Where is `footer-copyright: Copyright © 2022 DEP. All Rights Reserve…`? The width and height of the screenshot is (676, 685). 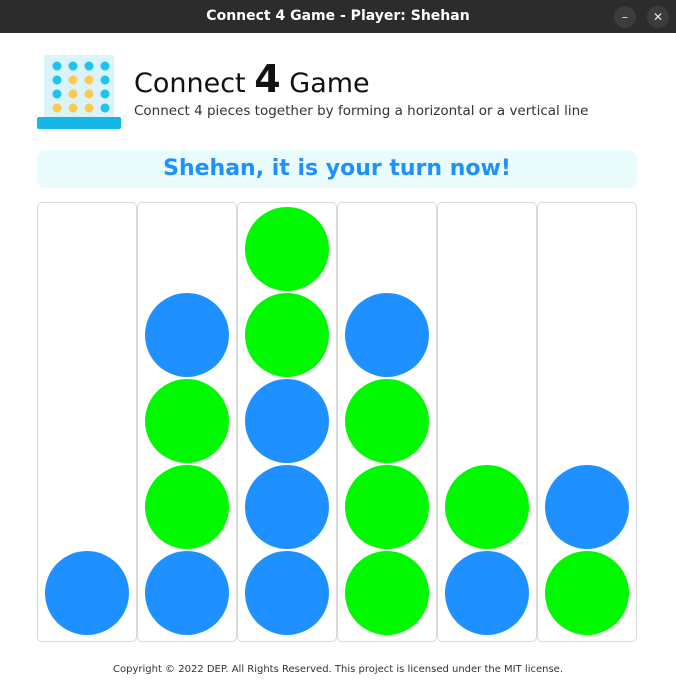
footer-copyright: Copyright © 2022 DEP. All Rights Reserve… is located at coordinates (338, 669).